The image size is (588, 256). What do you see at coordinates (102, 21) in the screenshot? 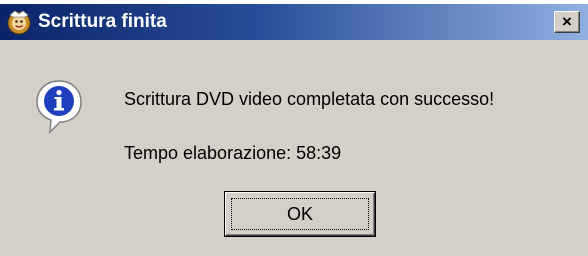
I see `window-title: Scrittura finita` at bounding box center [102, 21].